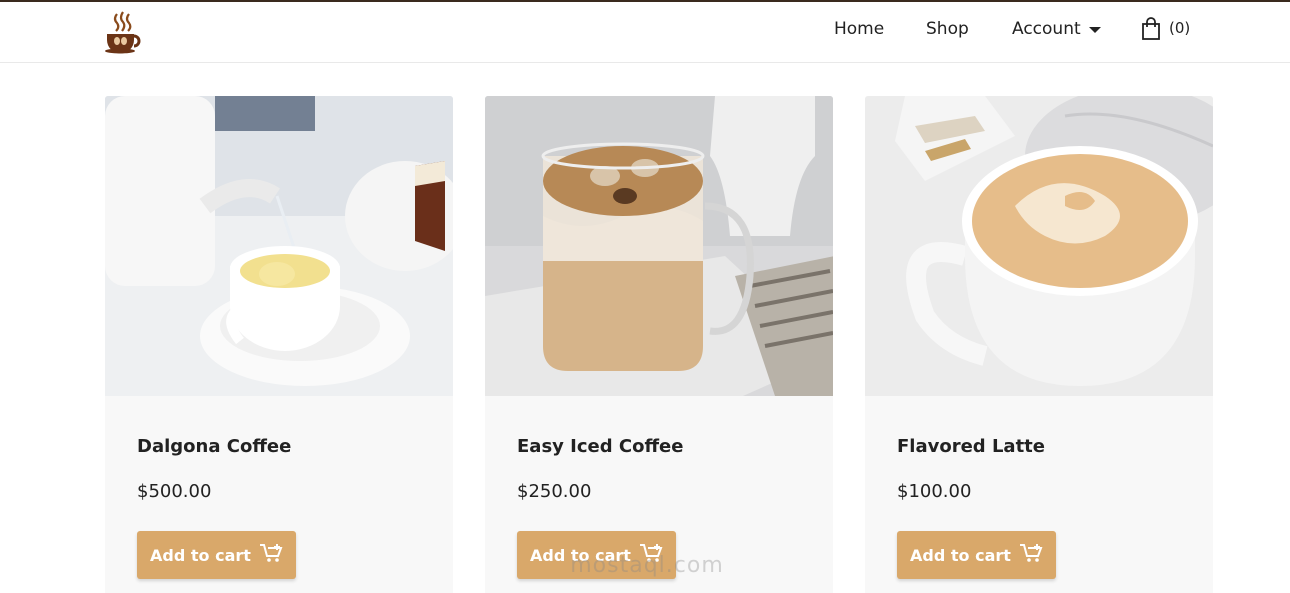  Describe the element at coordinates (947, 29) in the screenshot. I see `nav-shop: Shop` at that location.